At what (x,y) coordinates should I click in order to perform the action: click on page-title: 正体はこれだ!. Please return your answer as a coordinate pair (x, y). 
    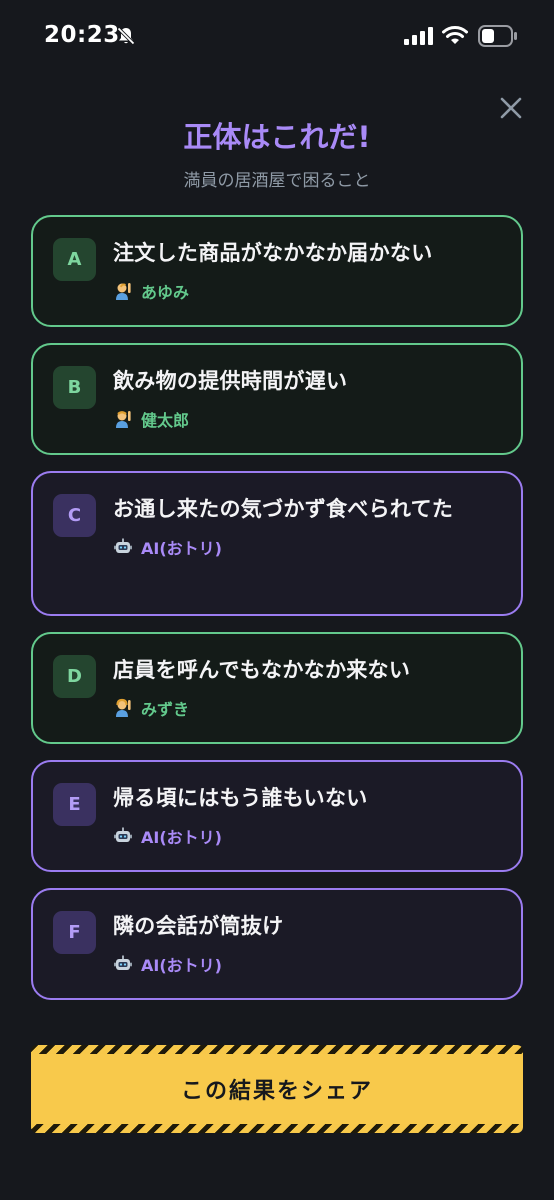
    Looking at the image, I should click on (277, 137).